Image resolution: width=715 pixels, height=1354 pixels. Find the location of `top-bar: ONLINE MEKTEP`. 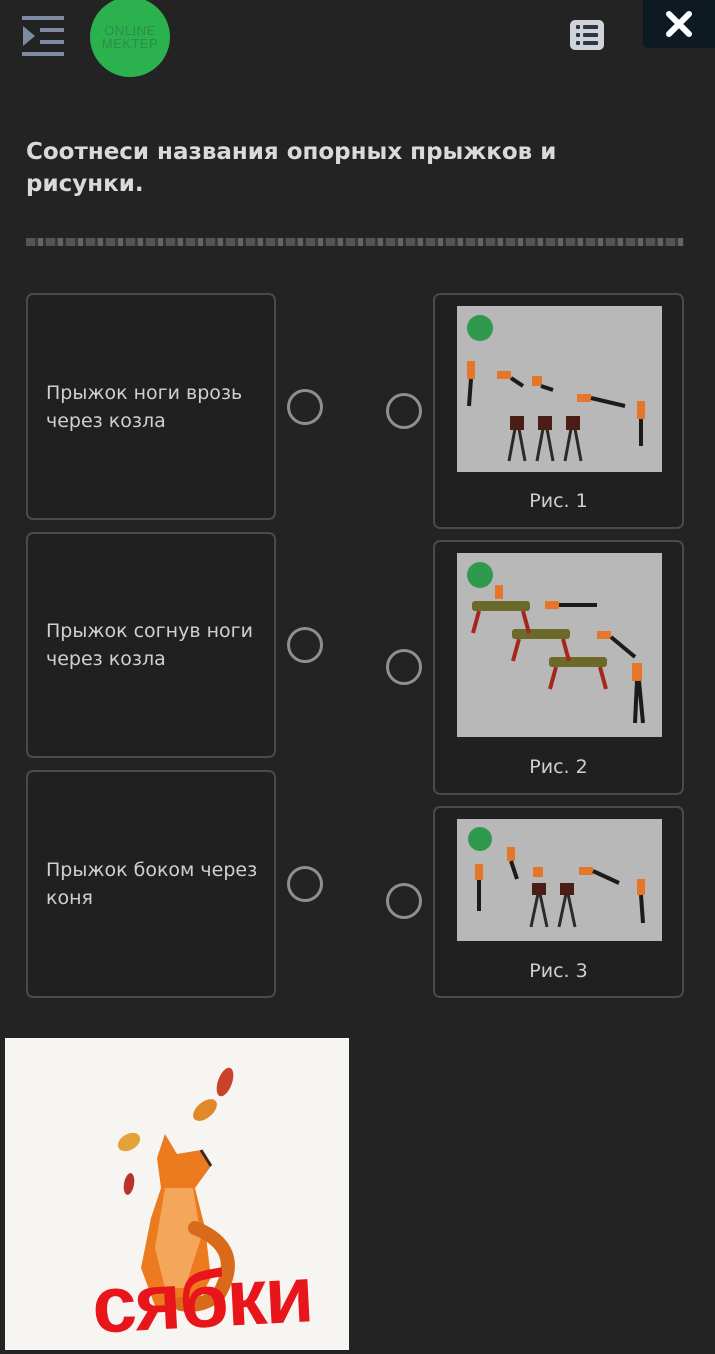

top-bar: ONLINE MEKTEP is located at coordinates (357, 45).